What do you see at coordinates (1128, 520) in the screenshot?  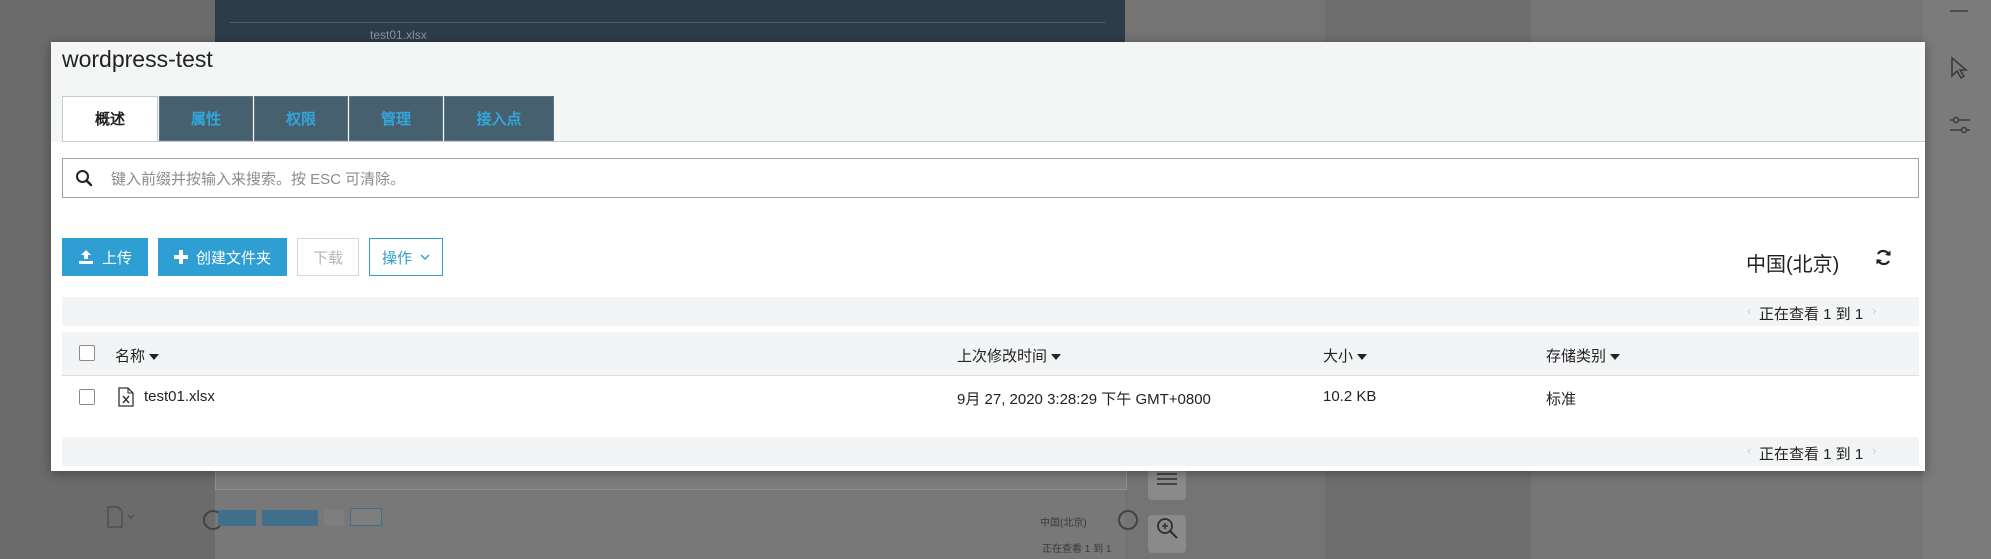 I see `background-refresh-circle` at bounding box center [1128, 520].